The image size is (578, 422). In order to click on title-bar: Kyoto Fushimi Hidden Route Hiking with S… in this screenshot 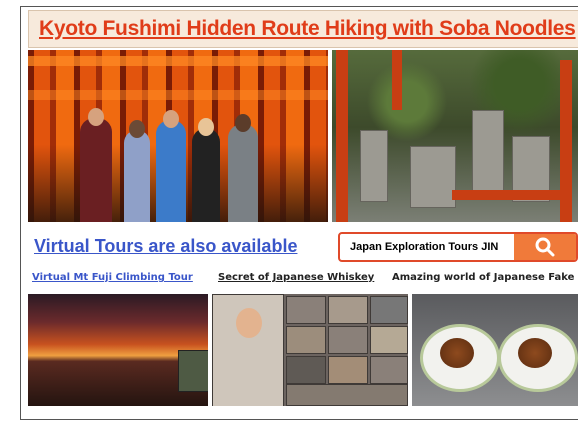, I will do `click(303, 29)`.